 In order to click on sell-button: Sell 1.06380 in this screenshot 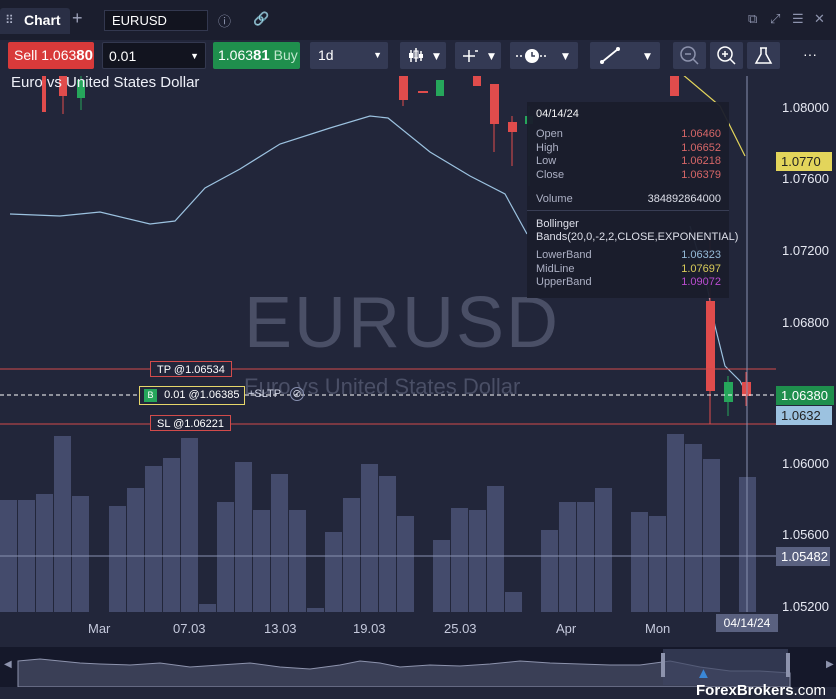, I will do `click(51, 55)`.